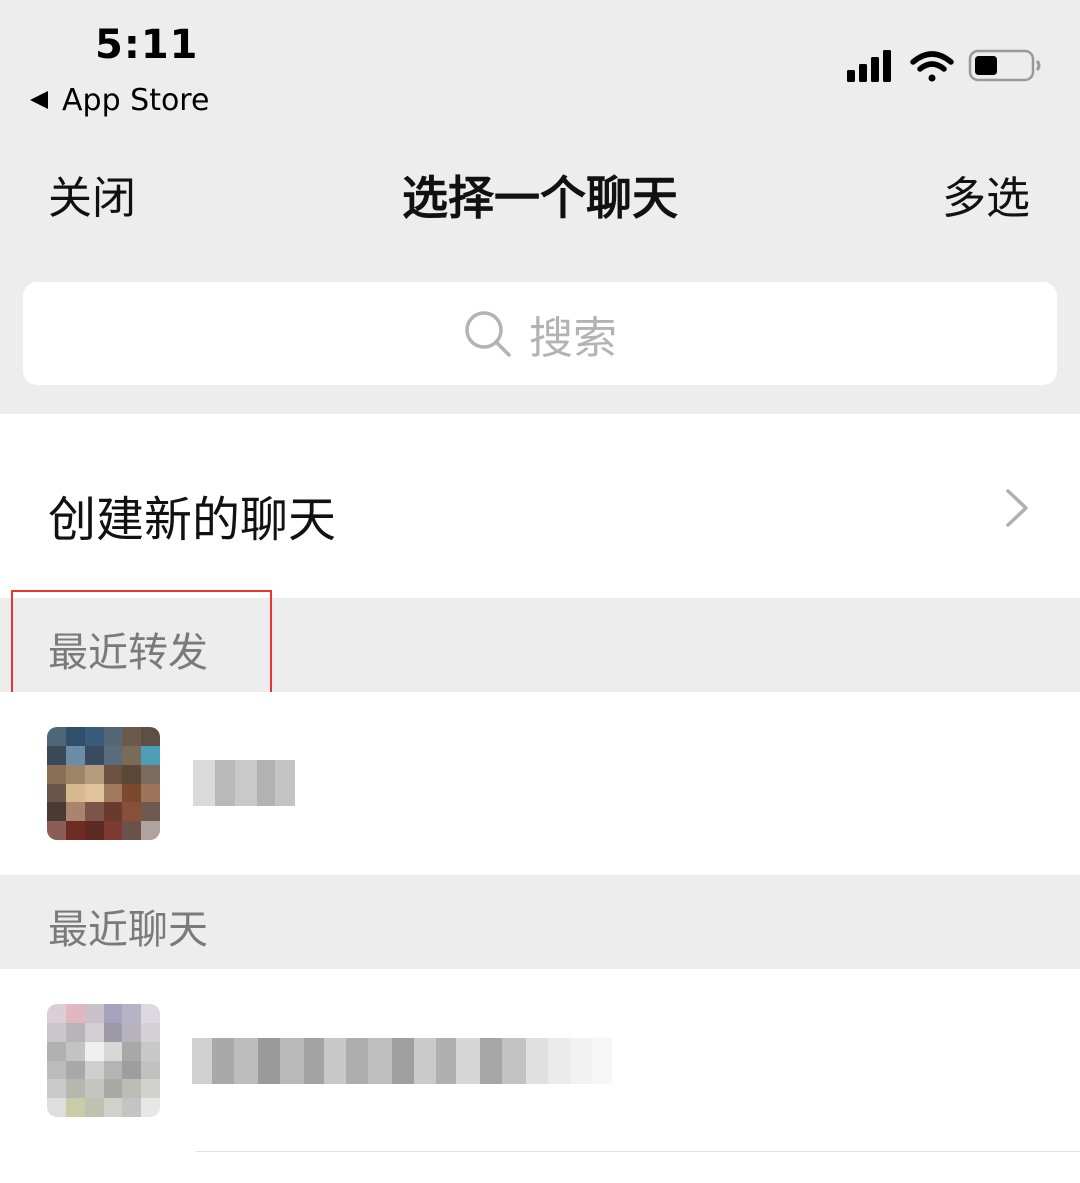  Describe the element at coordinates (540, 922) in the screenshot. I see `section-header-recent-chats: 最近聊天` at that location.